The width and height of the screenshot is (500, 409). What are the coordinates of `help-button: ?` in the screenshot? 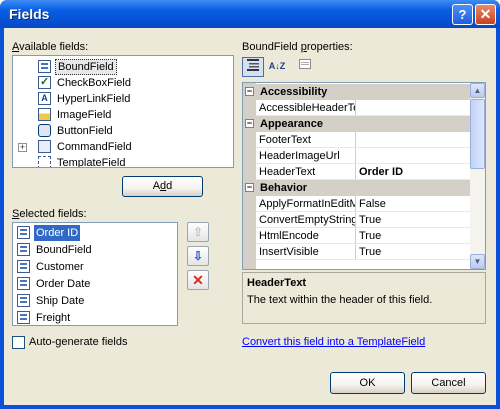 It's located at (462, 14).